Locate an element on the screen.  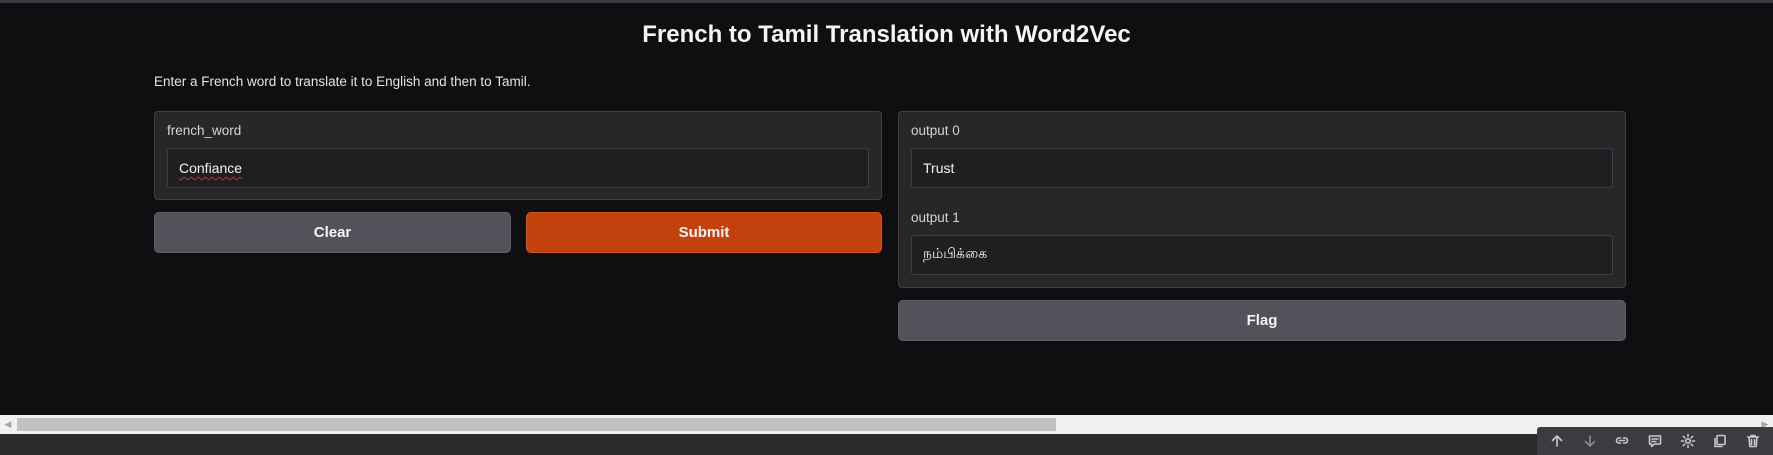
french-word-label: french_word is located at coordinates (204, 130).